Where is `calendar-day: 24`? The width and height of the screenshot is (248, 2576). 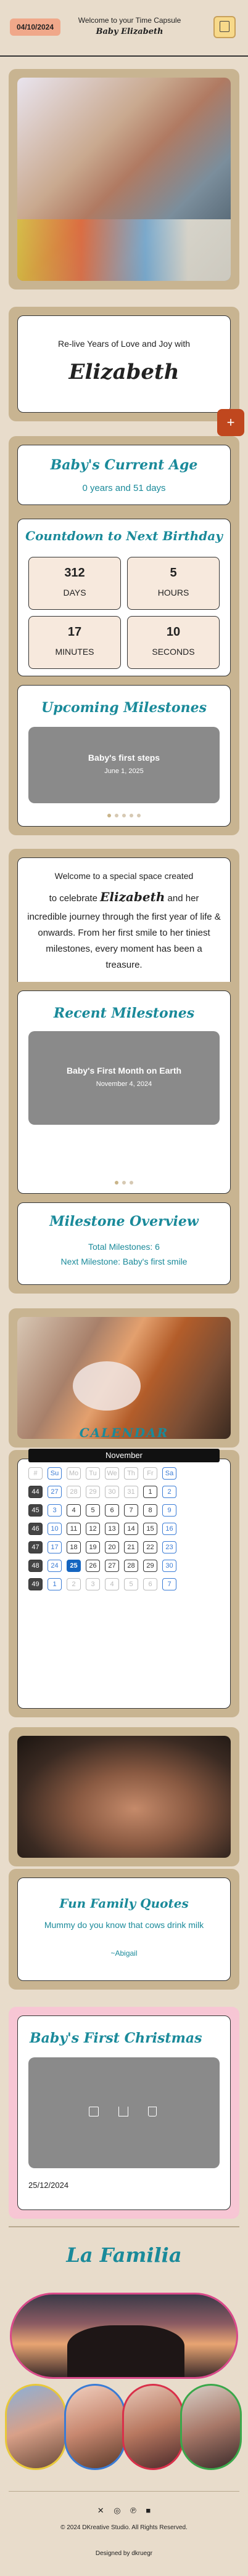
calendar-day: 24 is located at coordinates (55, 1566).